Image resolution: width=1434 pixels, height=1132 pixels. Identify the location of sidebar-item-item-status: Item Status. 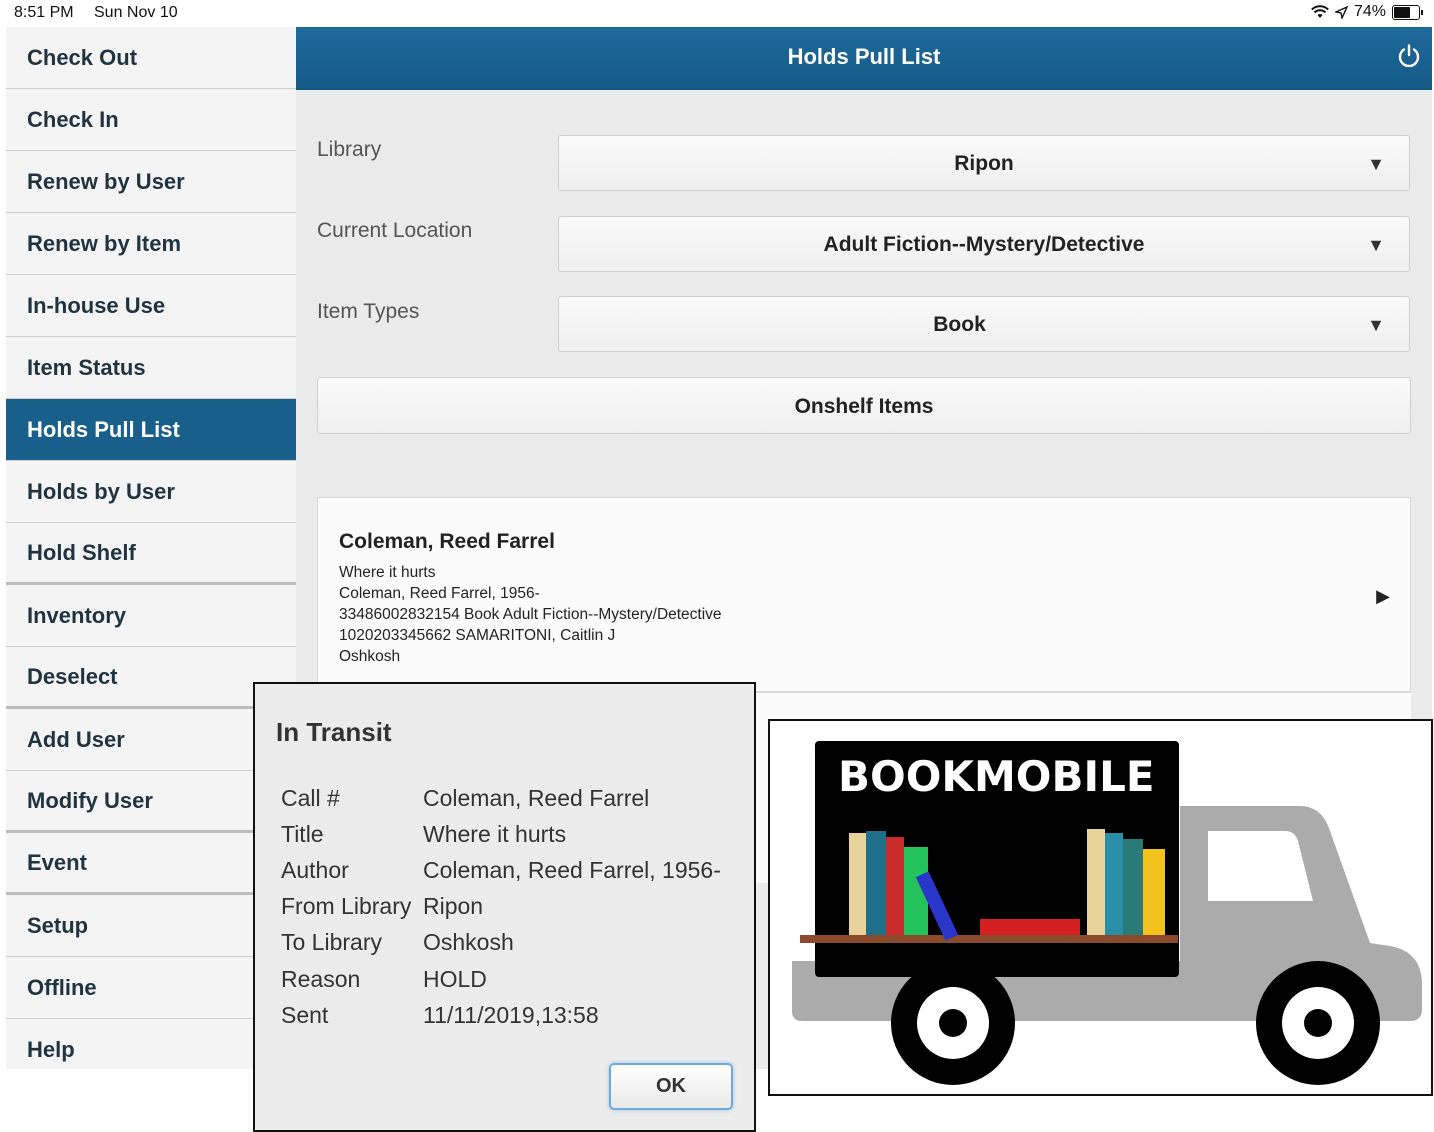
(151, 368).